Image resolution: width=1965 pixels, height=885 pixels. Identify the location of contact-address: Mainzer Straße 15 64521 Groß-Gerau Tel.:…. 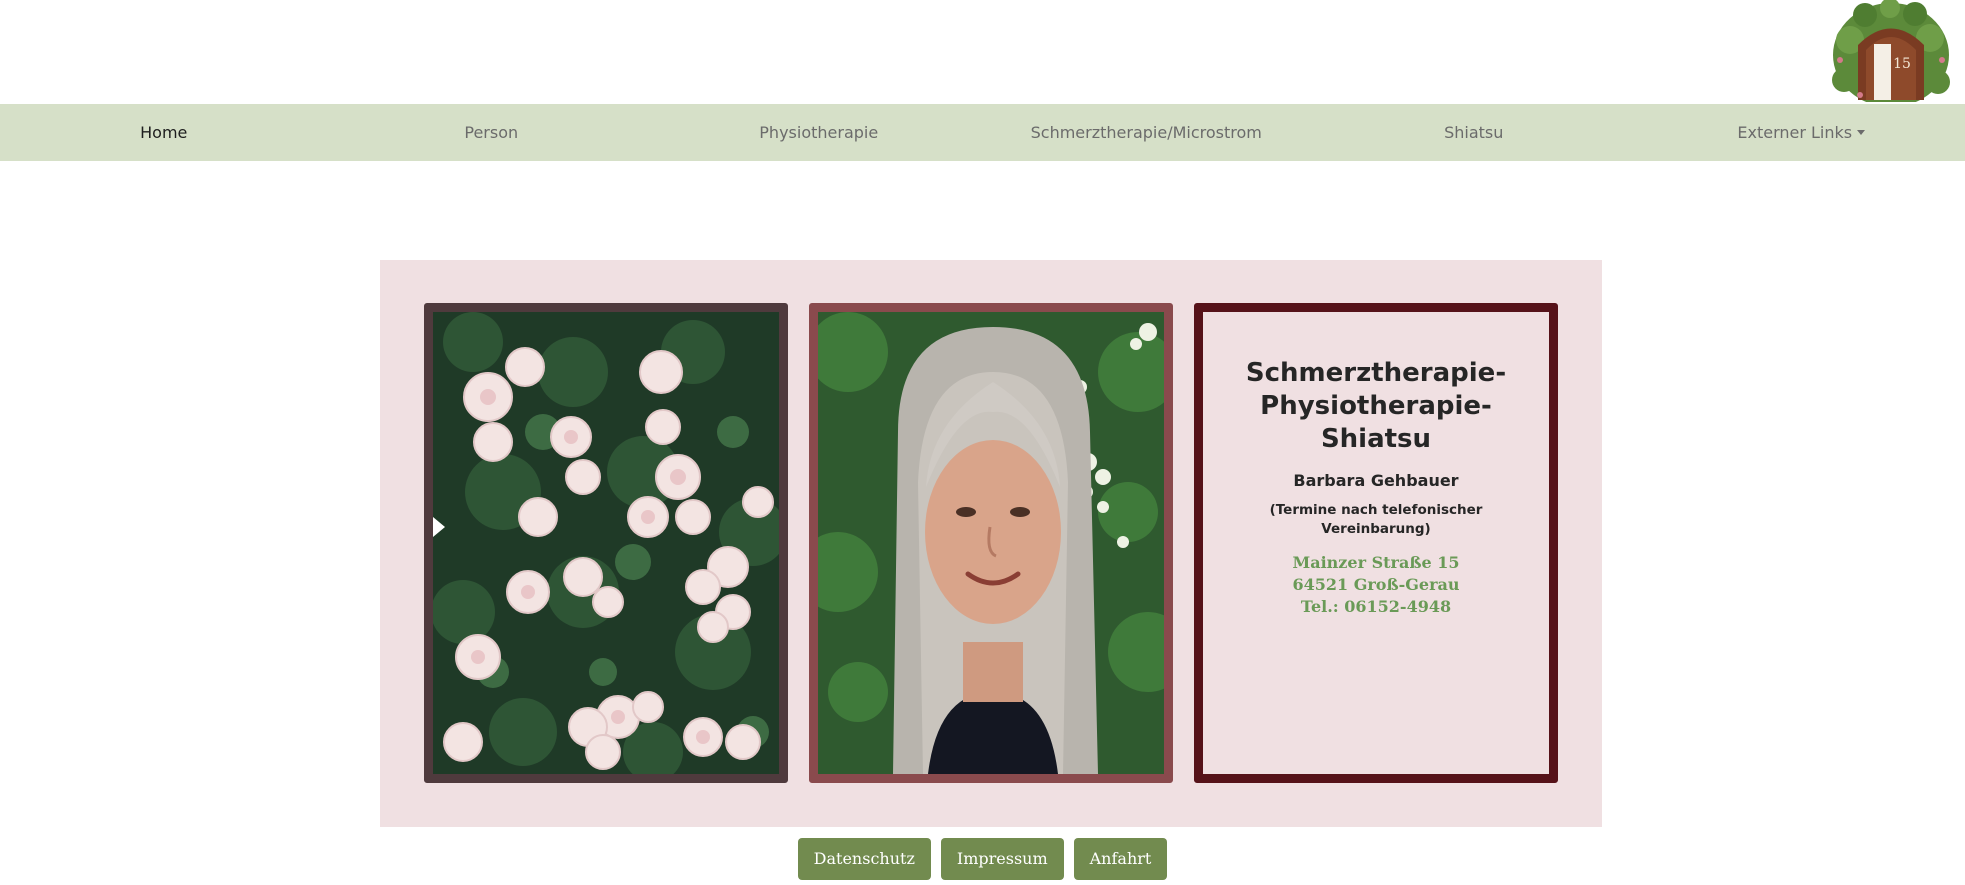
(1376, 585).